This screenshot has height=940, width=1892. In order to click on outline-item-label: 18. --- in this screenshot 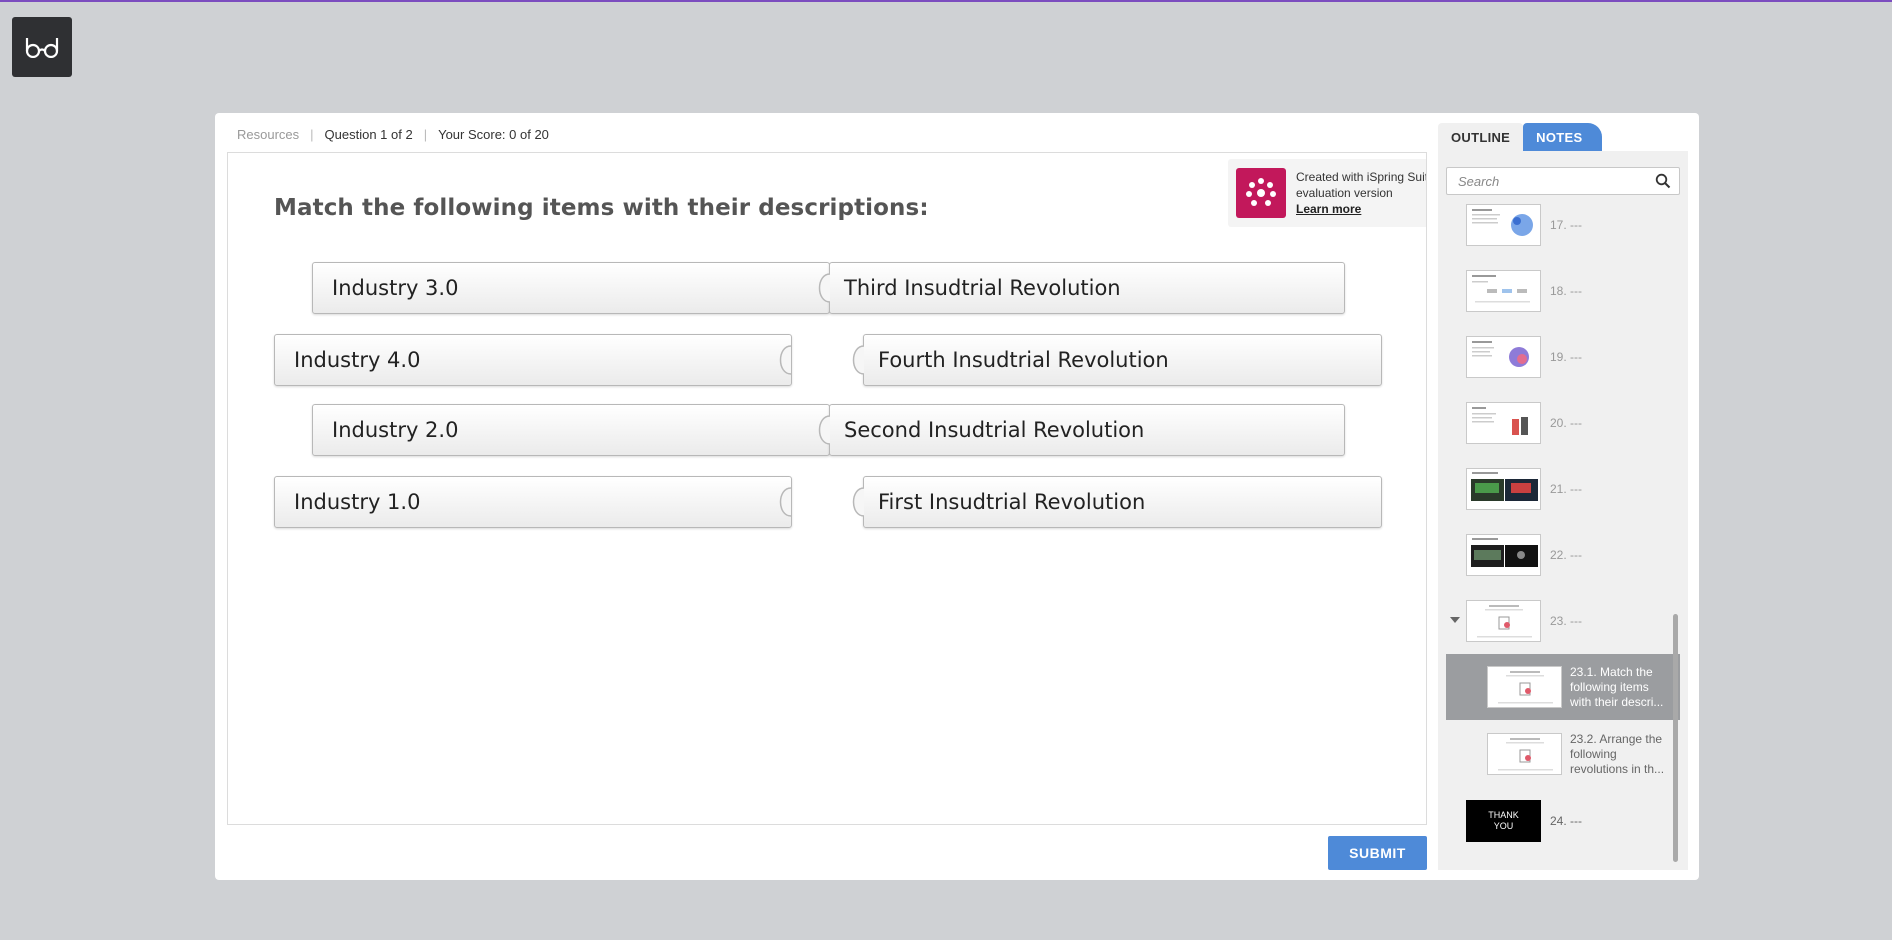, I will do `click(1566, 291)`.